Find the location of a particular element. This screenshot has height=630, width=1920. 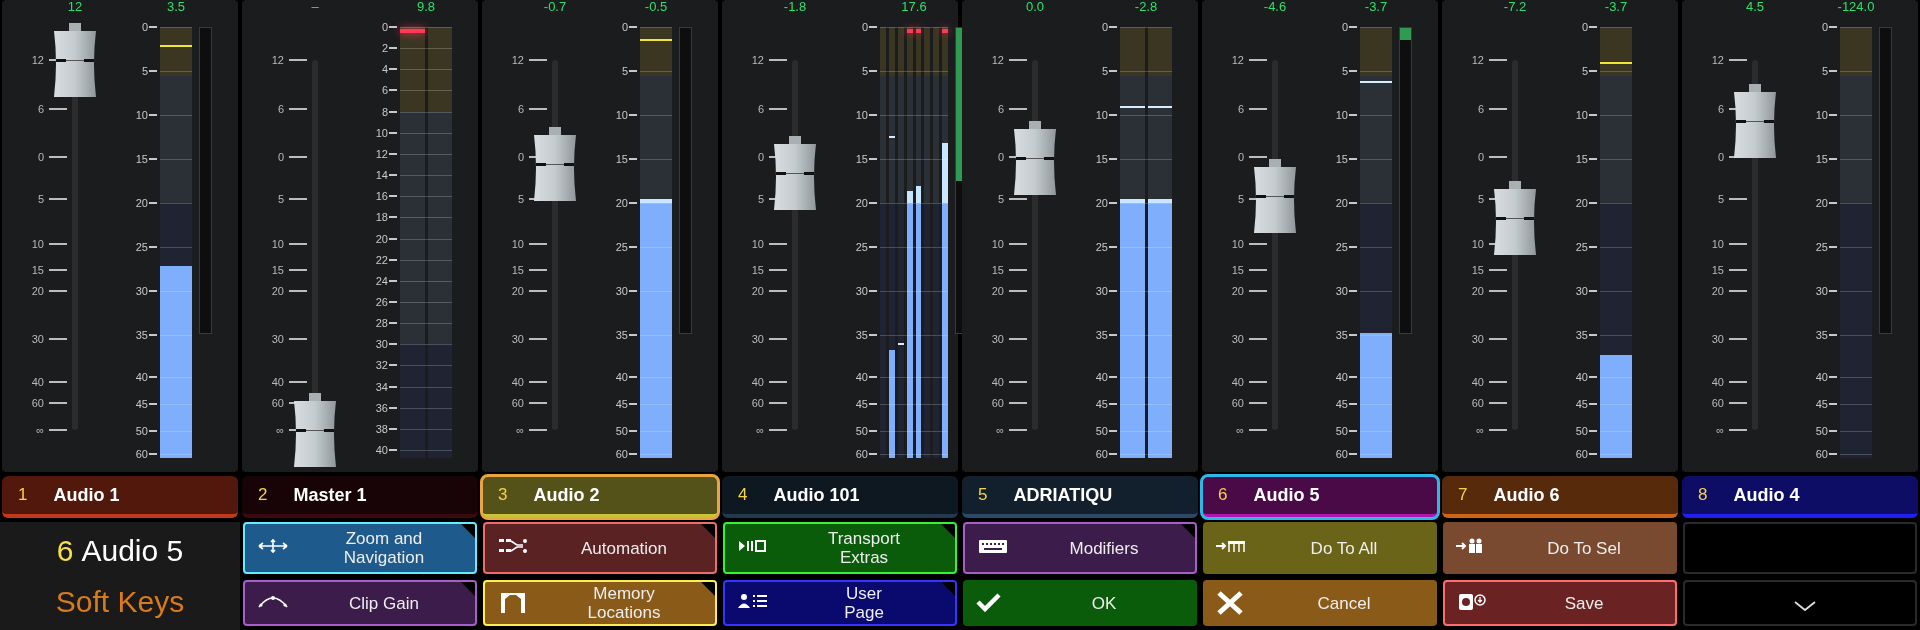

menu-button: Transport Extras is located at coordinates (840, 548).